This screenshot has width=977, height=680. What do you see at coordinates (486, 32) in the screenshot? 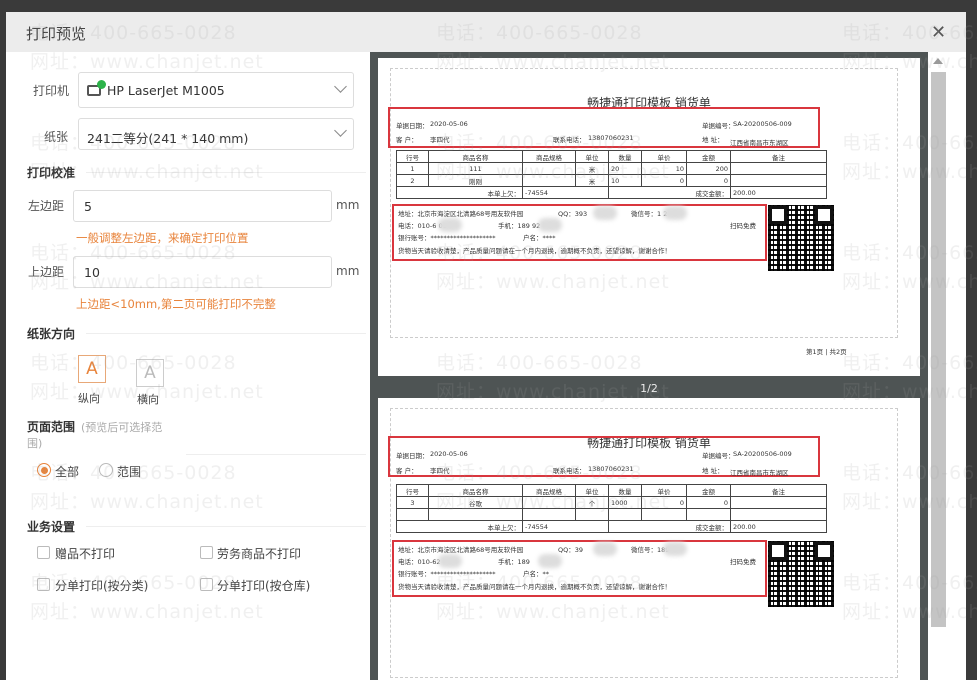
I see `dialog-header: 打印预览 ✕` at bounding box center [486, 32].